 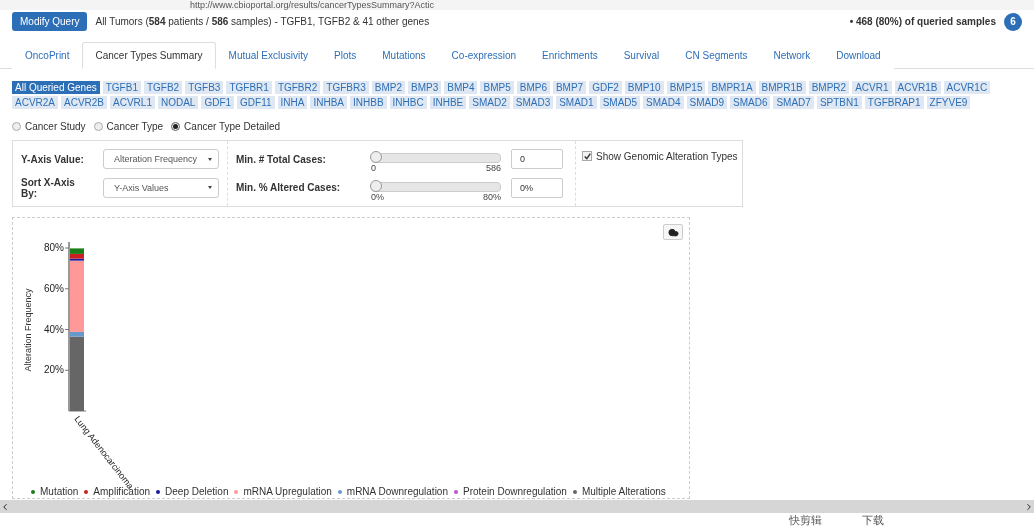 I want to click on value-field: 0, so click(x=537, y=159).